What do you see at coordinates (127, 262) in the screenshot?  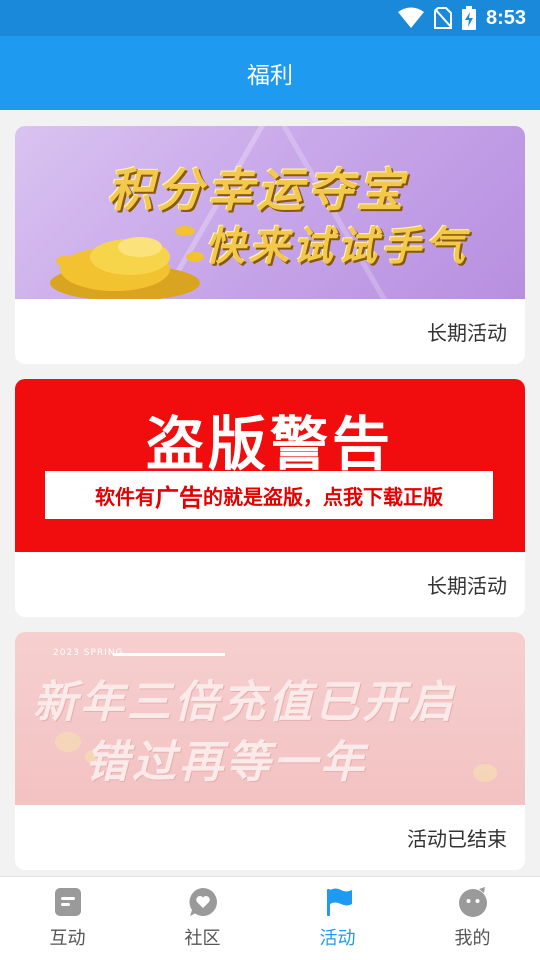 I see `gold-coins-icon` at bounding box center [127, 262].